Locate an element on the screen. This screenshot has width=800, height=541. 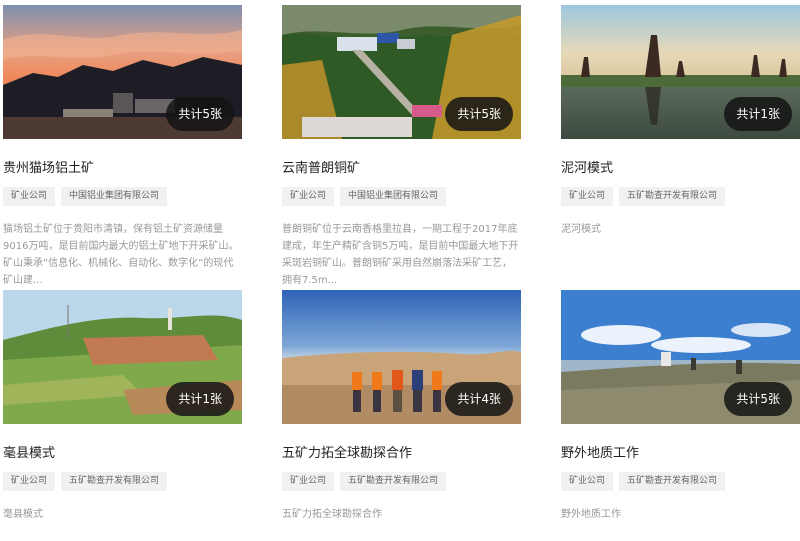
gallery-card: 共计1张 毫县模式 矿业公司 五矿勘查开发有限公司 毫县模式 is located at coordinates (122, 405).